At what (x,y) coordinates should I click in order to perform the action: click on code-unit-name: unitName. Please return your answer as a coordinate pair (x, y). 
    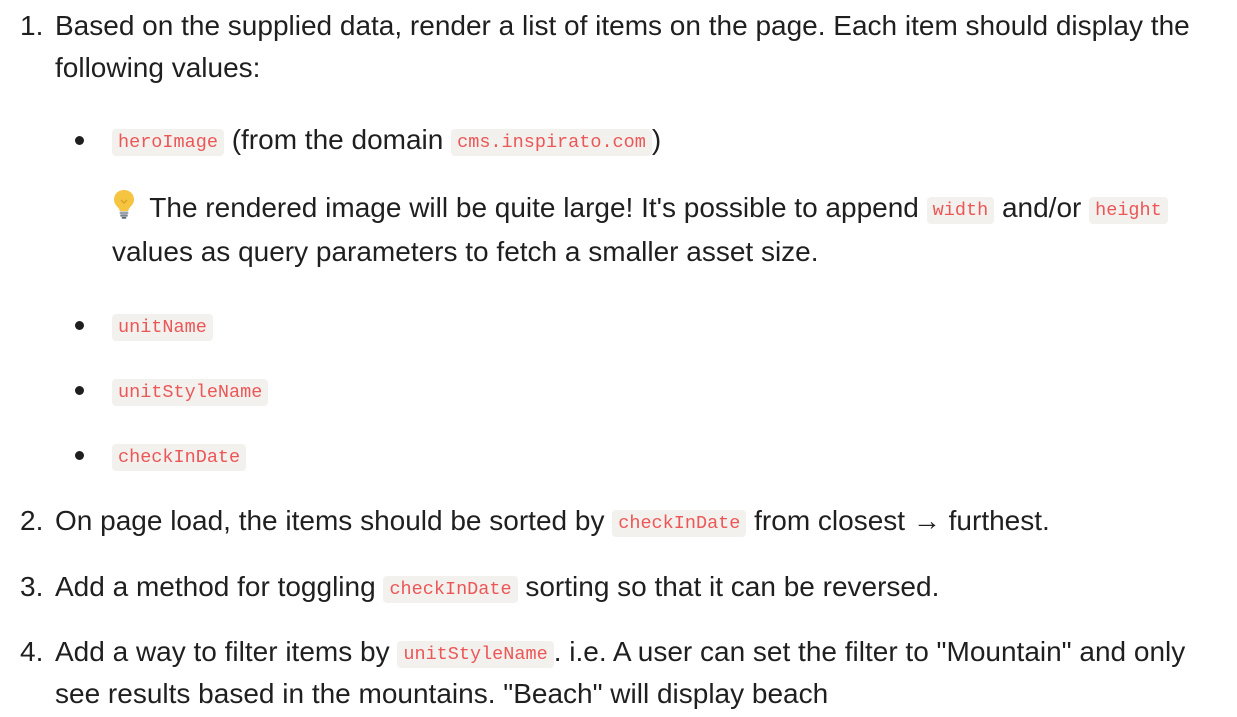
    Looking at the image, I should click on (162, 327).